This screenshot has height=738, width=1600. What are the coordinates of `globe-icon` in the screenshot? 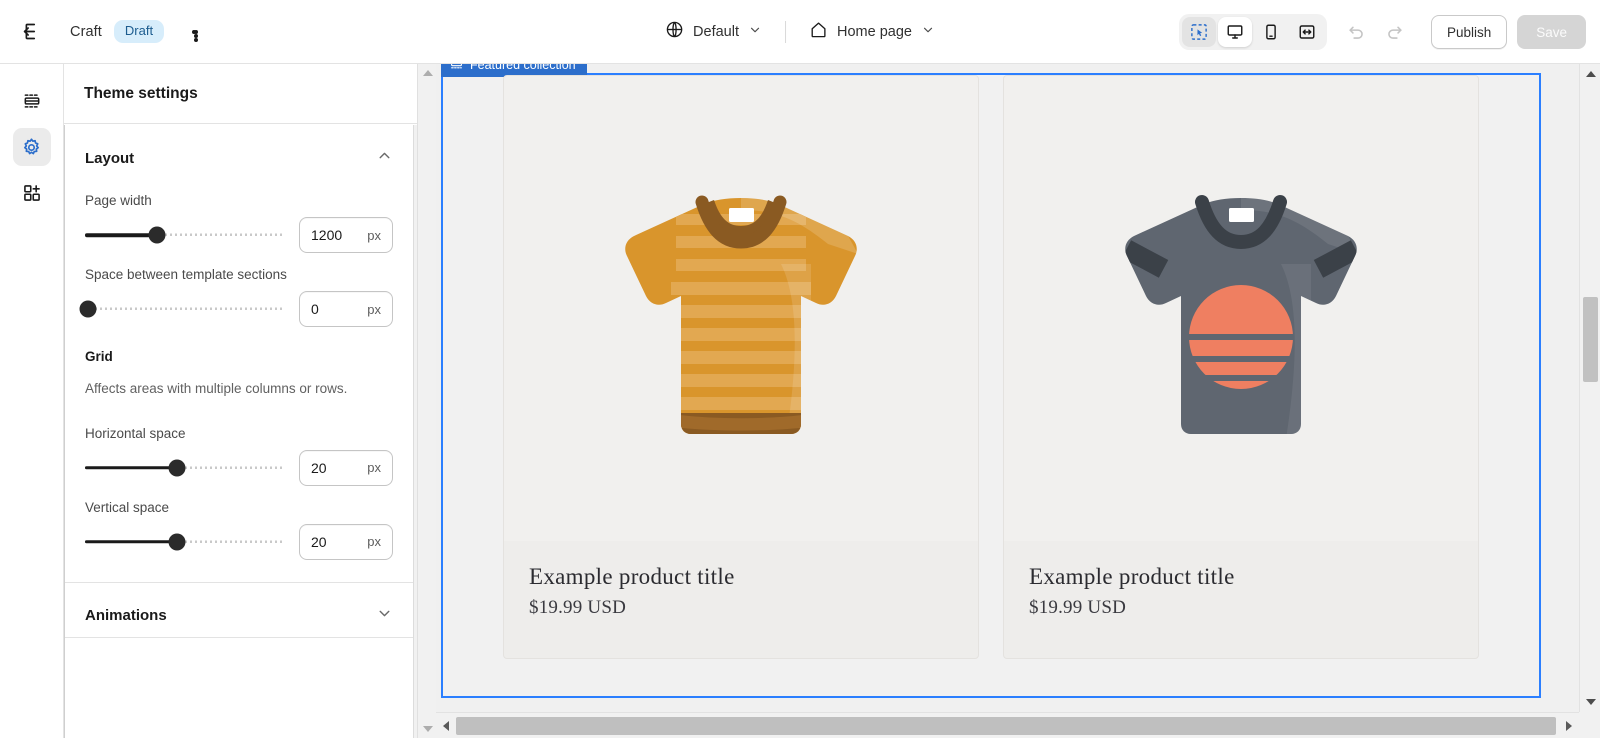 It's located at (674, 31).